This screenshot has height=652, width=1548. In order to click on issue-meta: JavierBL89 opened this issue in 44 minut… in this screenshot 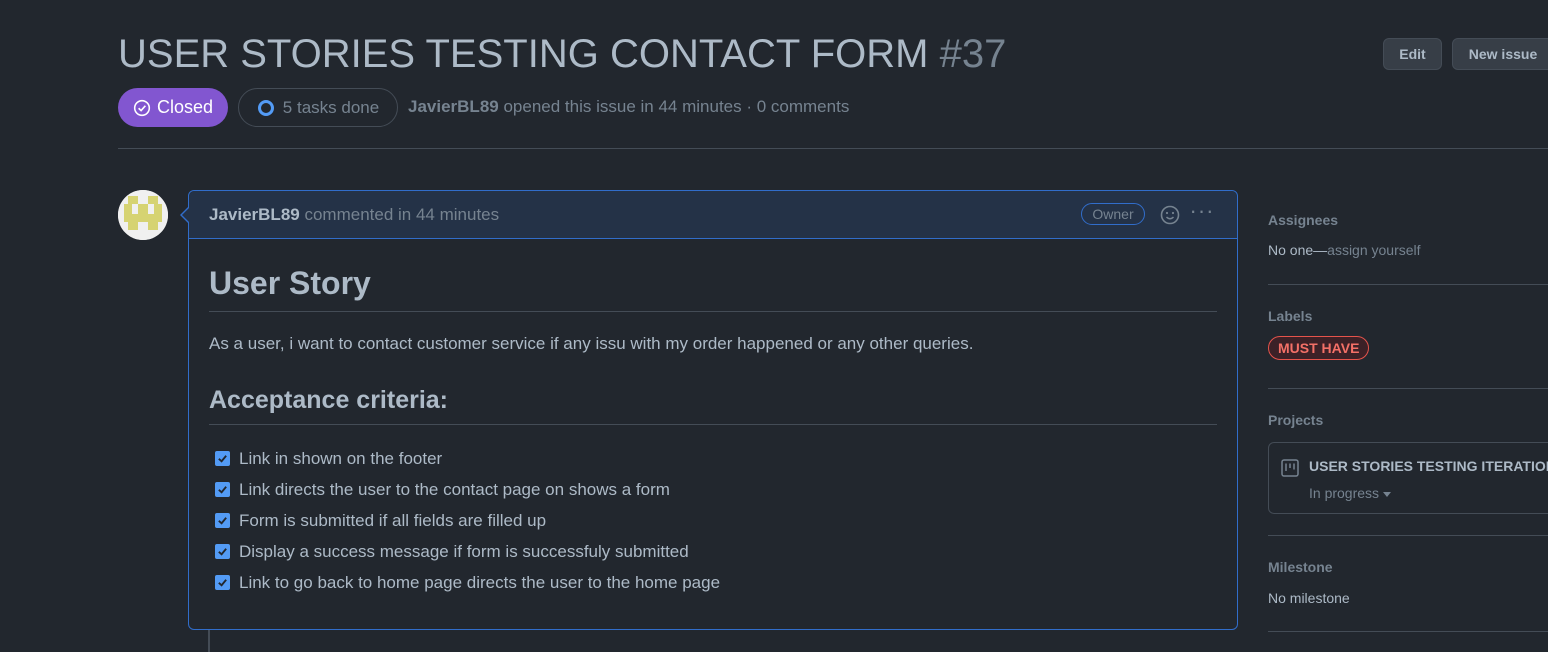, I will do `click(628, 107)`.